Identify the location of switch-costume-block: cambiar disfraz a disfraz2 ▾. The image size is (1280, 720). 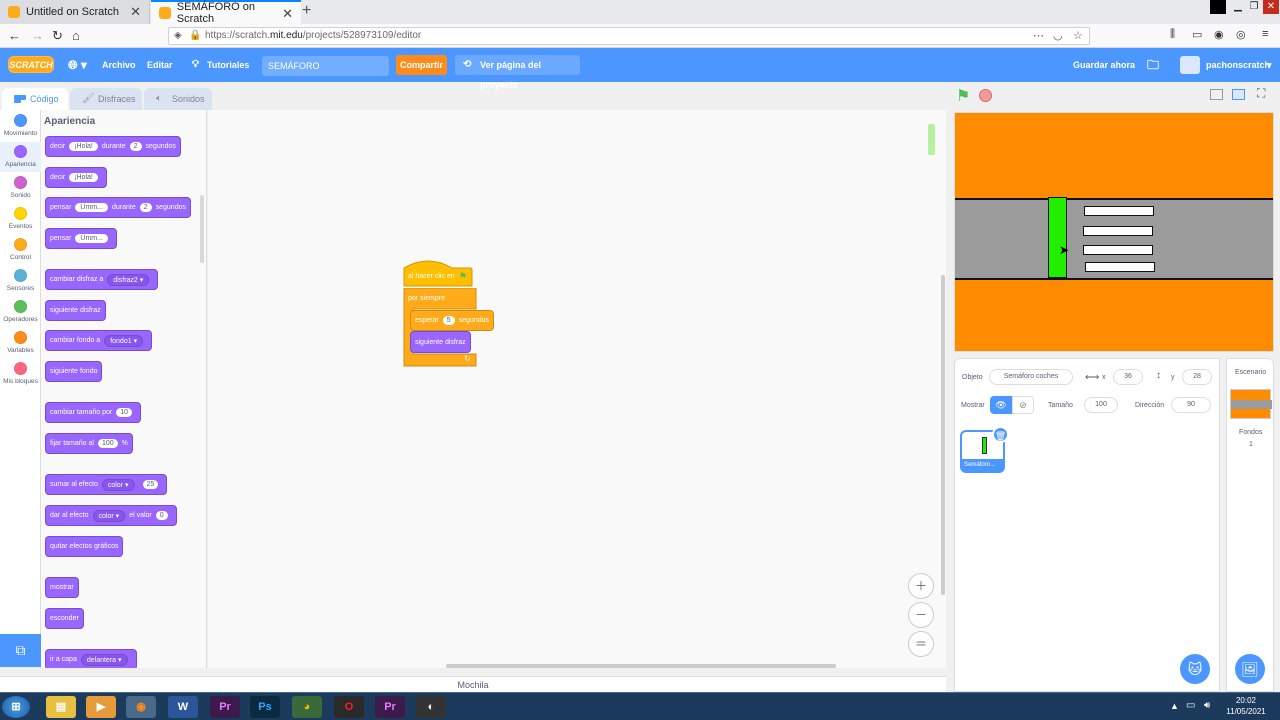
(102, 279).